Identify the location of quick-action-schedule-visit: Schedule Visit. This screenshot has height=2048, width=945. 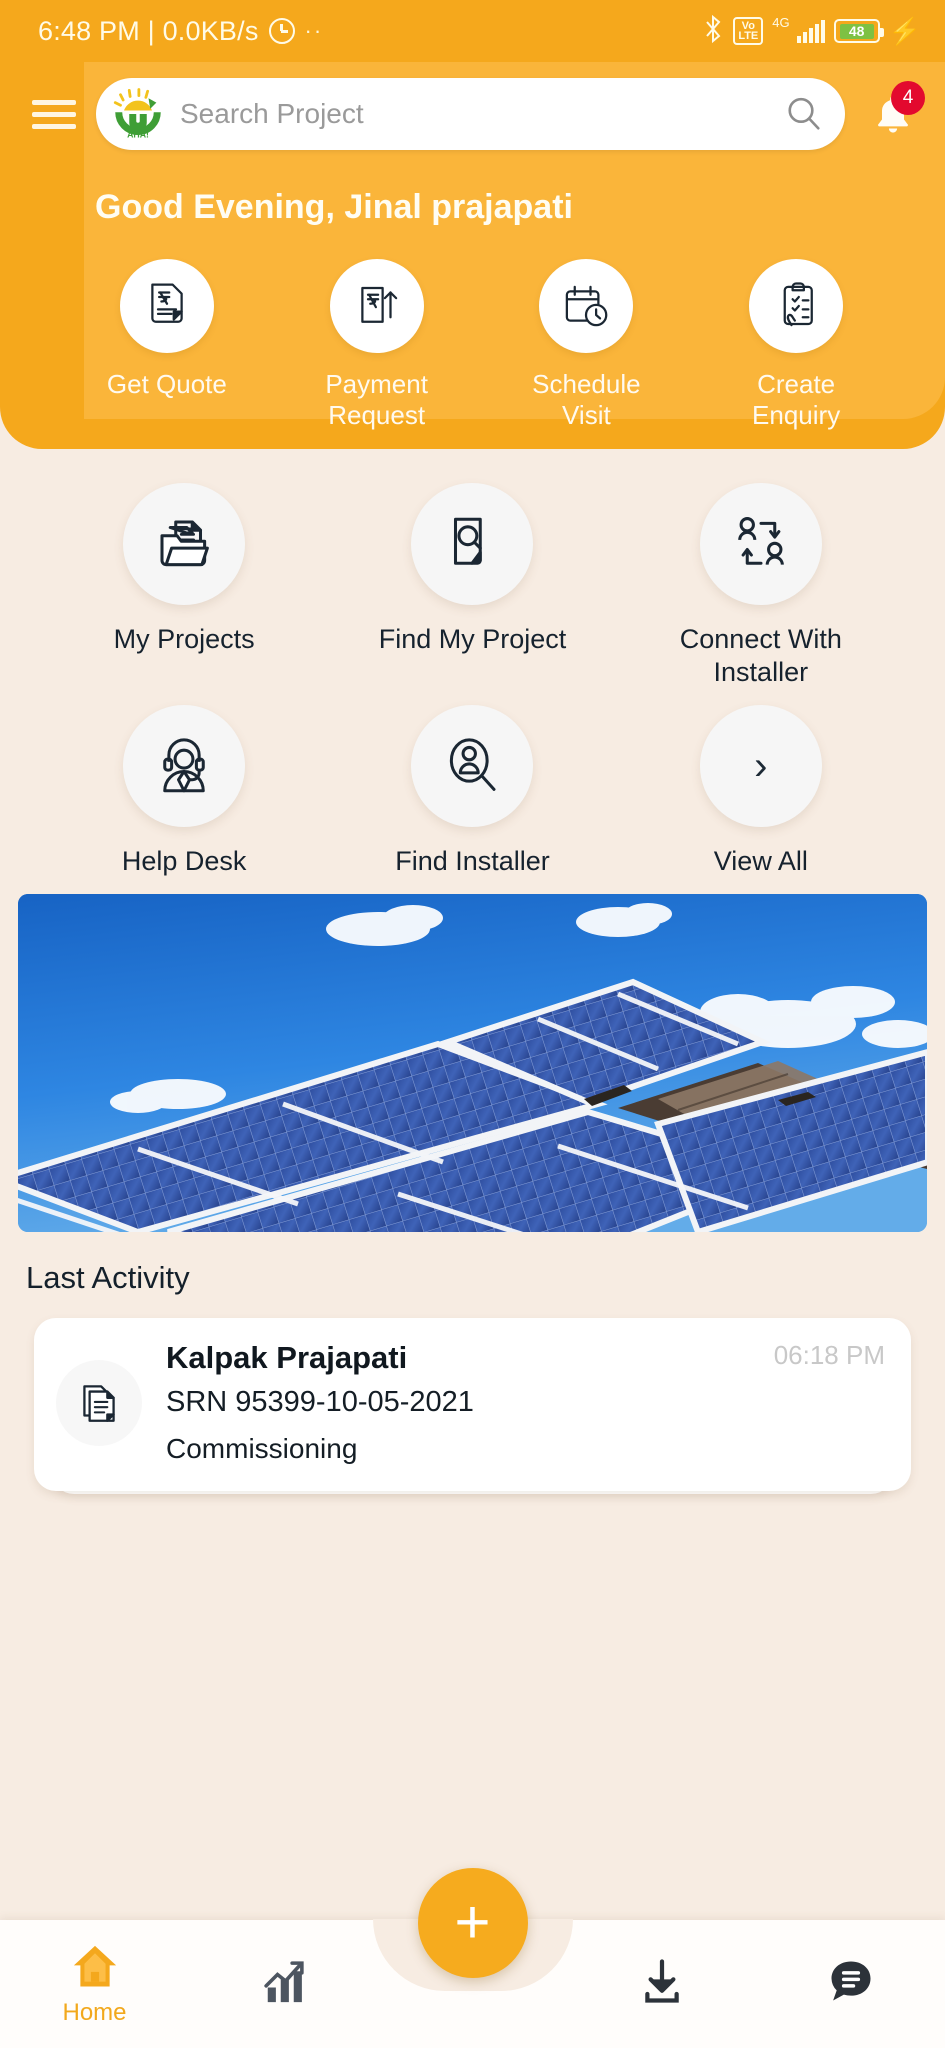
(587, 345).